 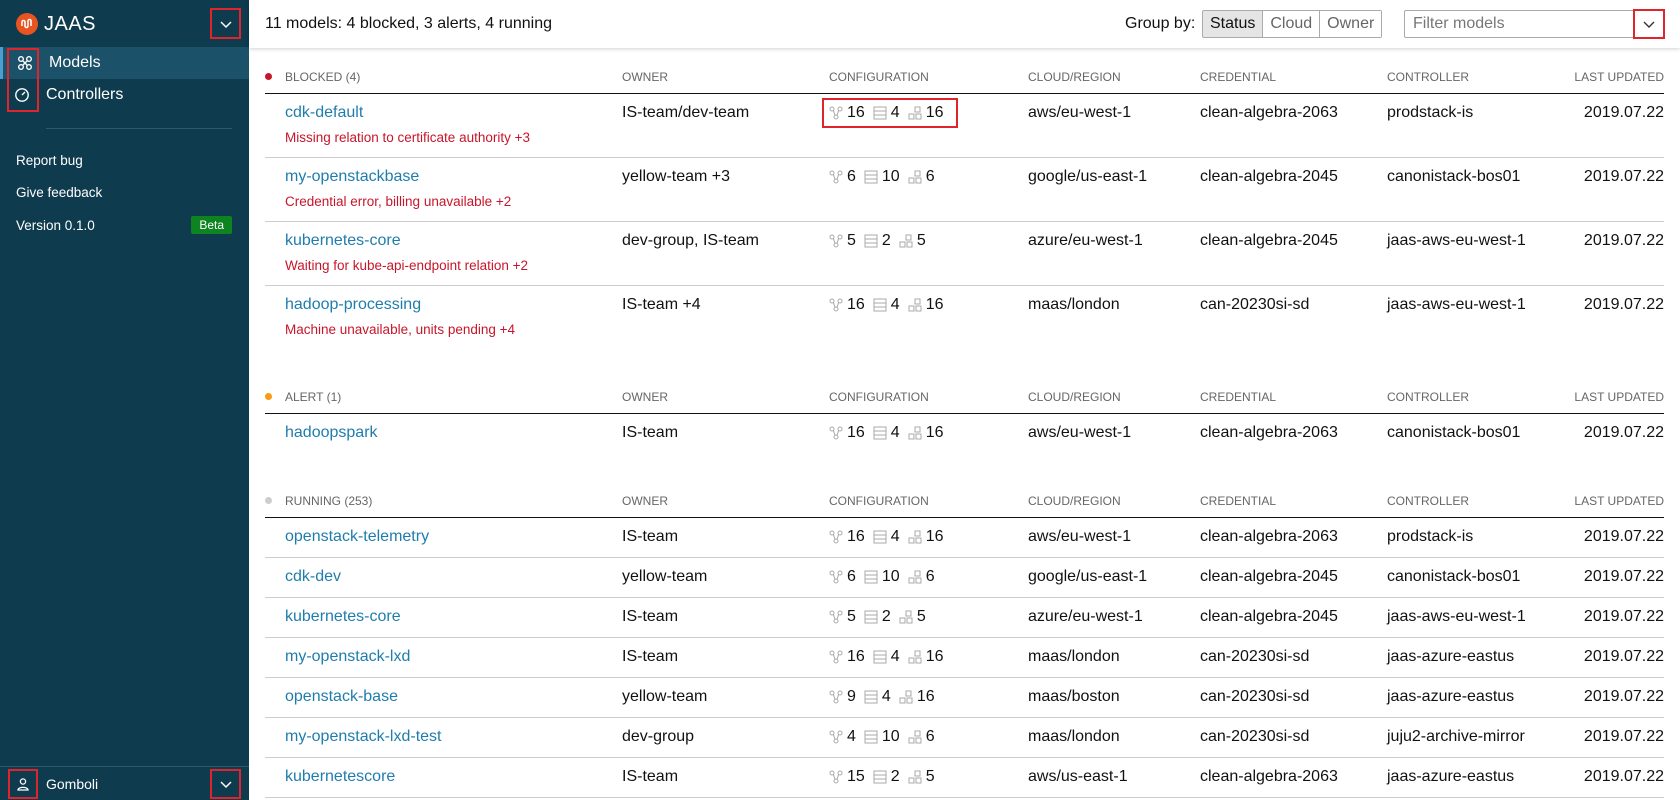 I want to click on applications-count: 5, so click(x=842, y=617).